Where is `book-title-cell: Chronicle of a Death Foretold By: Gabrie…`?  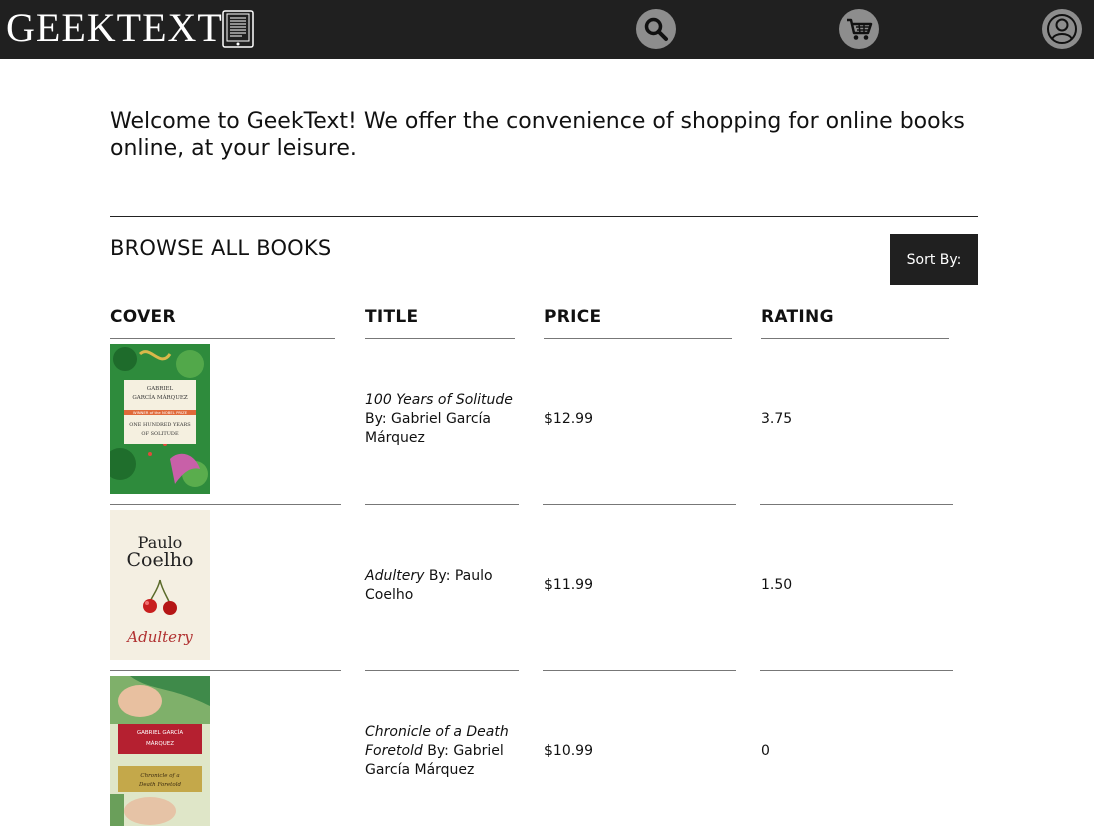 book-title-cell: Chronicle of a Death Foretold By: Gabrie… is located at coordinates (445, 751).